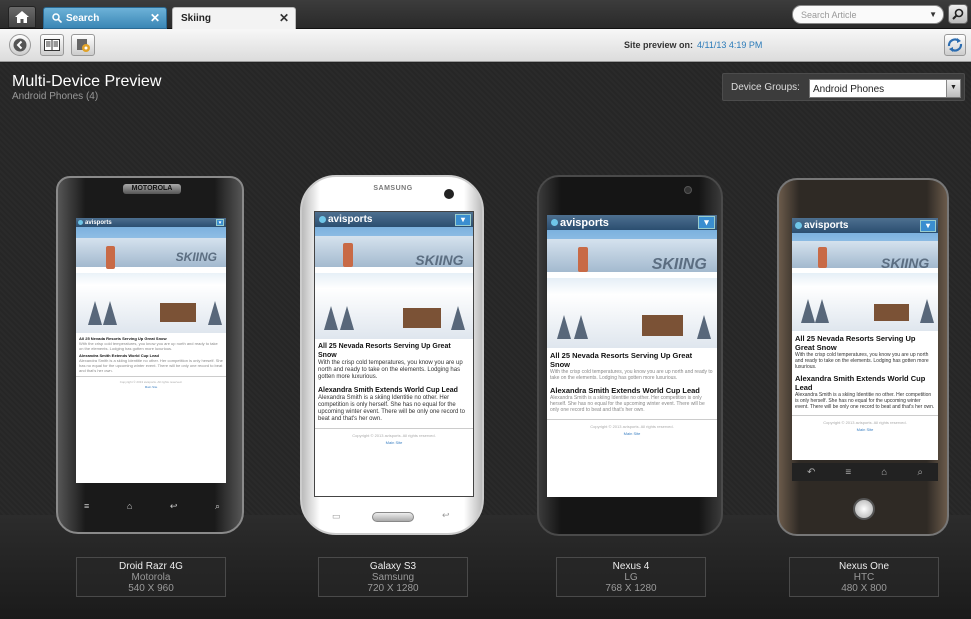 This screenshot has height=619, width=971. Describe the element at coordinates (485, 14) in the screenshot. I see `tab-bar: Search ✕ Skiing ✕ Search Article ▼` at that location.